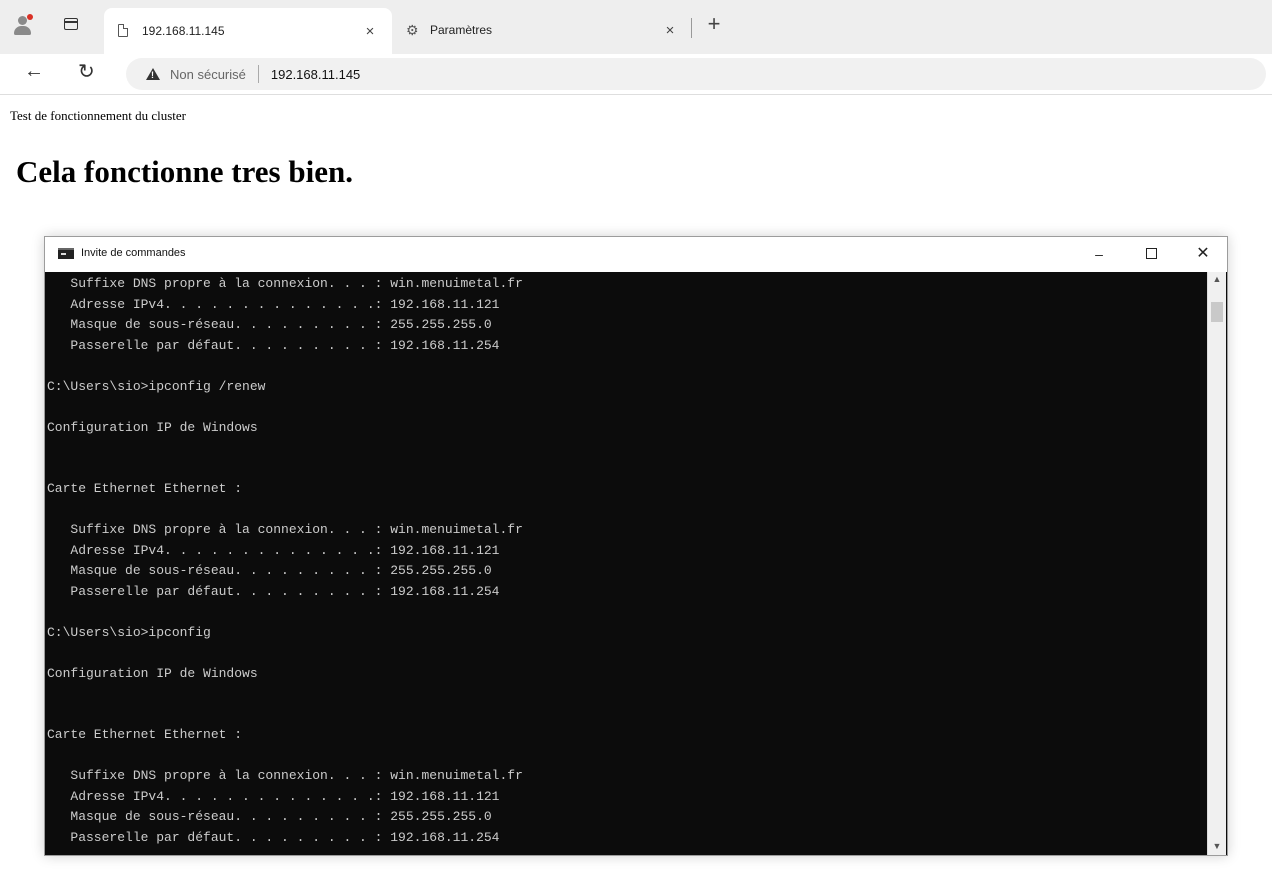  What do you see at coordinates (542, 30) in the screenshot?
I see `tab-parametres: ⚙ Paramètres ×` at bounding box center [542, 30].